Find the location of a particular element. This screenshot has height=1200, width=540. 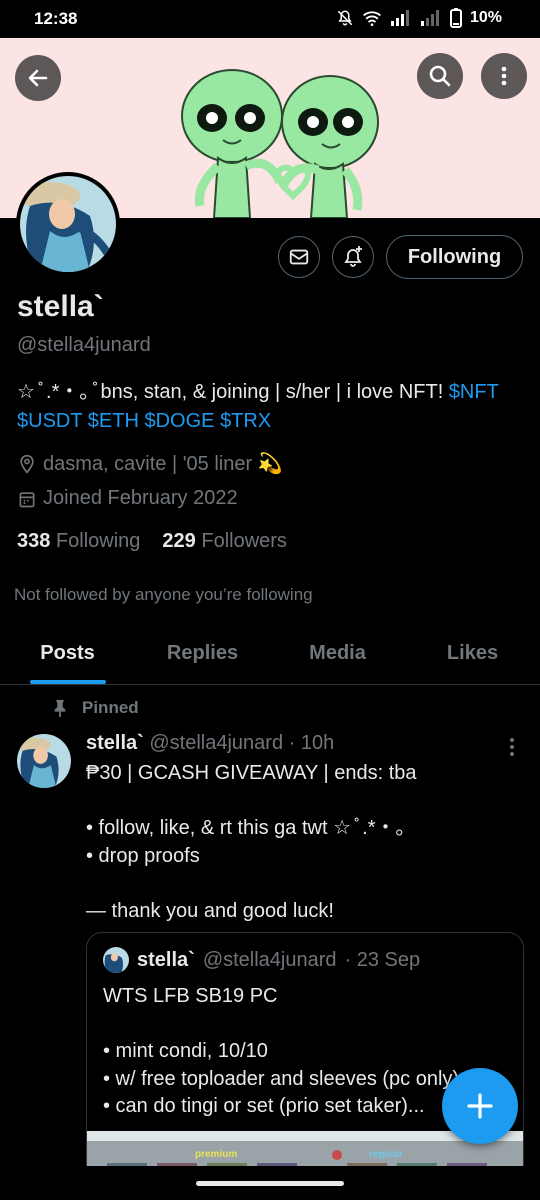

bell-plus-icon is located at coordinates (353, 256).